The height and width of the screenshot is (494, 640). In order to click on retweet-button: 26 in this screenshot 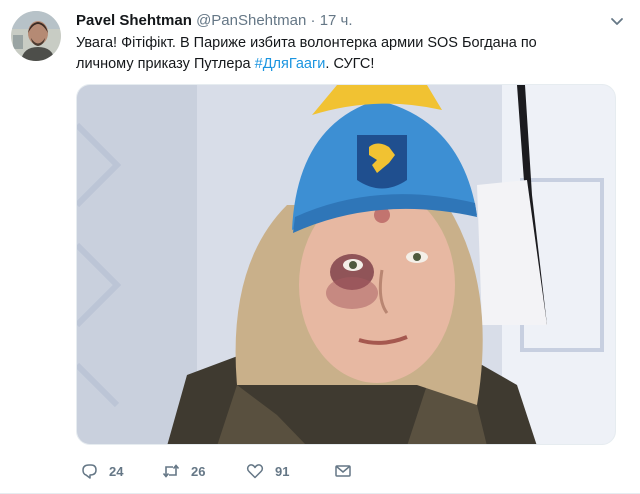, I will do `click(183, 471)`.